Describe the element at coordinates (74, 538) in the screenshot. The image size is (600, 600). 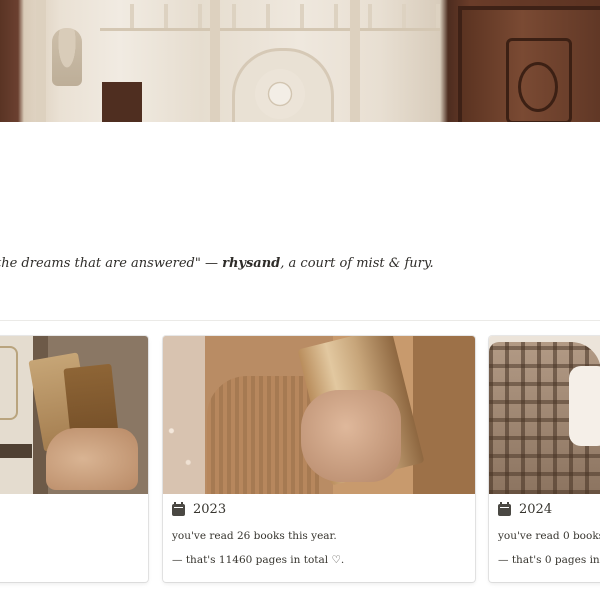
I see `card-body` at that location.